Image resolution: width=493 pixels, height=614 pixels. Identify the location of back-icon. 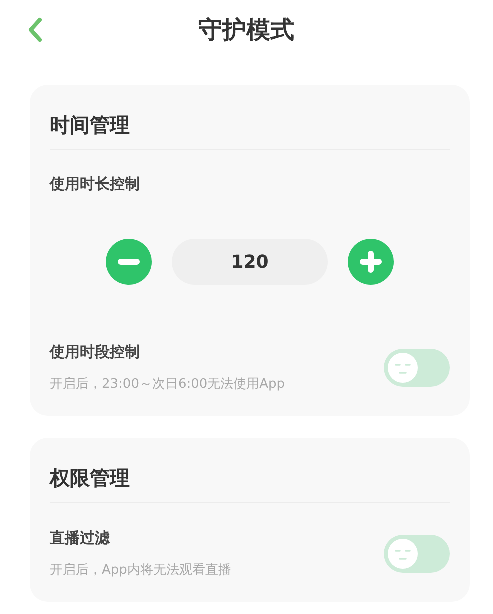
(35, 30).